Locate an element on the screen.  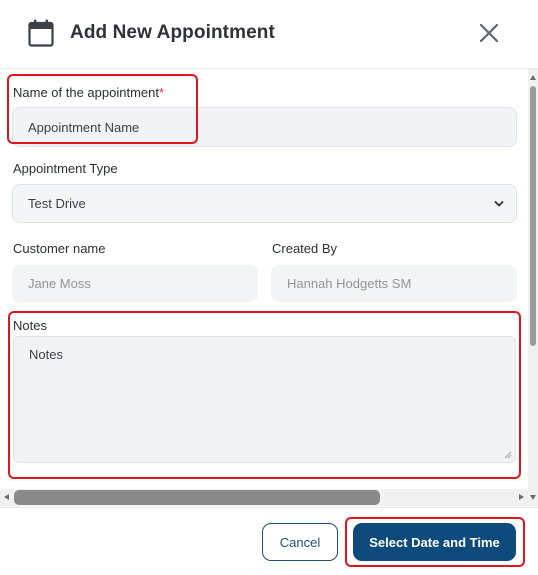
vertical-scrollbar is located at coordinates (533, 287).